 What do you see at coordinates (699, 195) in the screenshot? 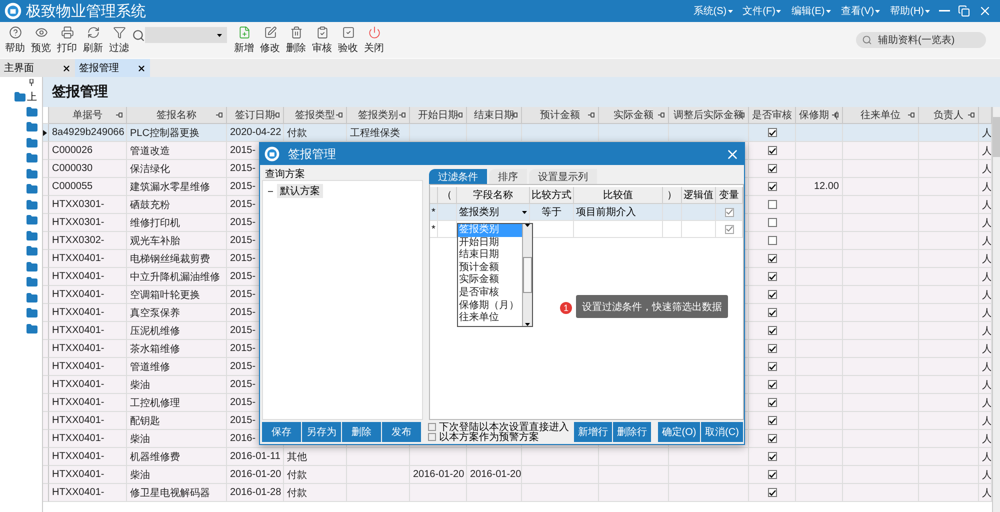
I see `column-header: 逻辑值` at bounding box center [699, 195].